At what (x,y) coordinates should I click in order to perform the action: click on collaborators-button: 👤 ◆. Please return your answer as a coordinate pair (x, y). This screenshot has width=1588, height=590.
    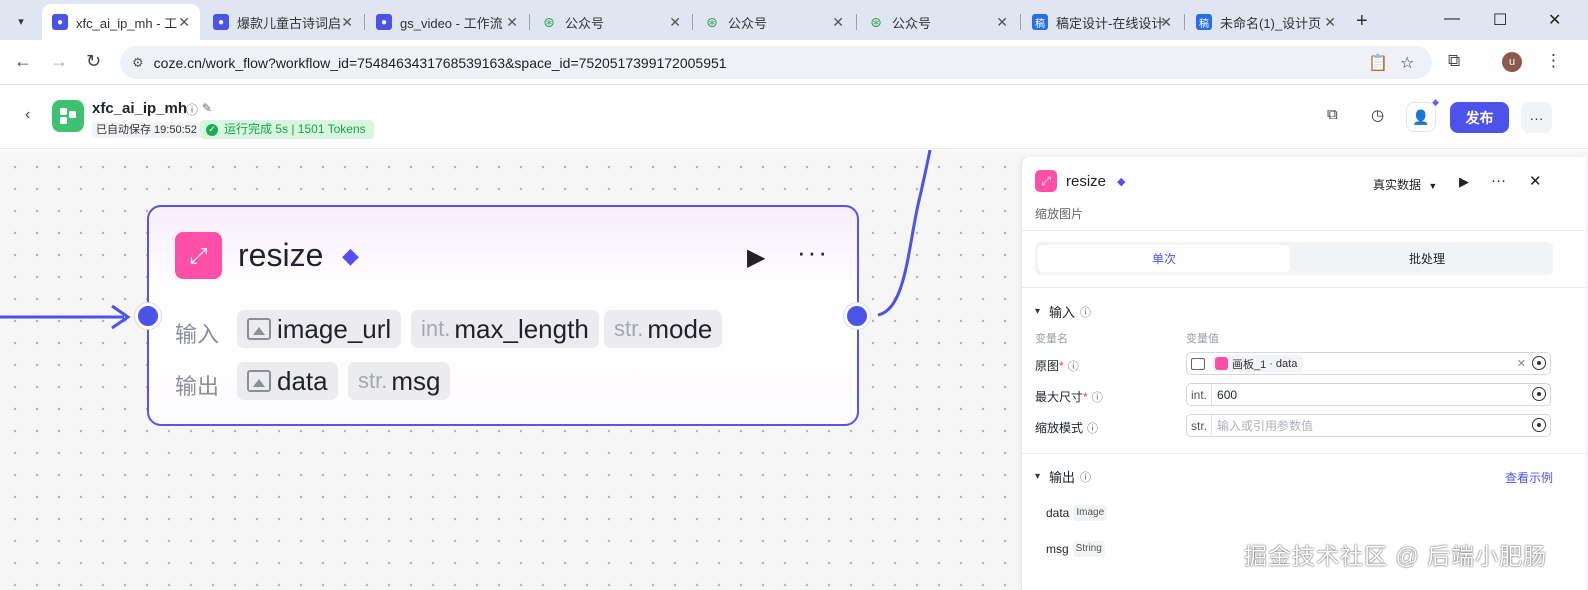
    Looking at the image, I should click on (1422, 114).